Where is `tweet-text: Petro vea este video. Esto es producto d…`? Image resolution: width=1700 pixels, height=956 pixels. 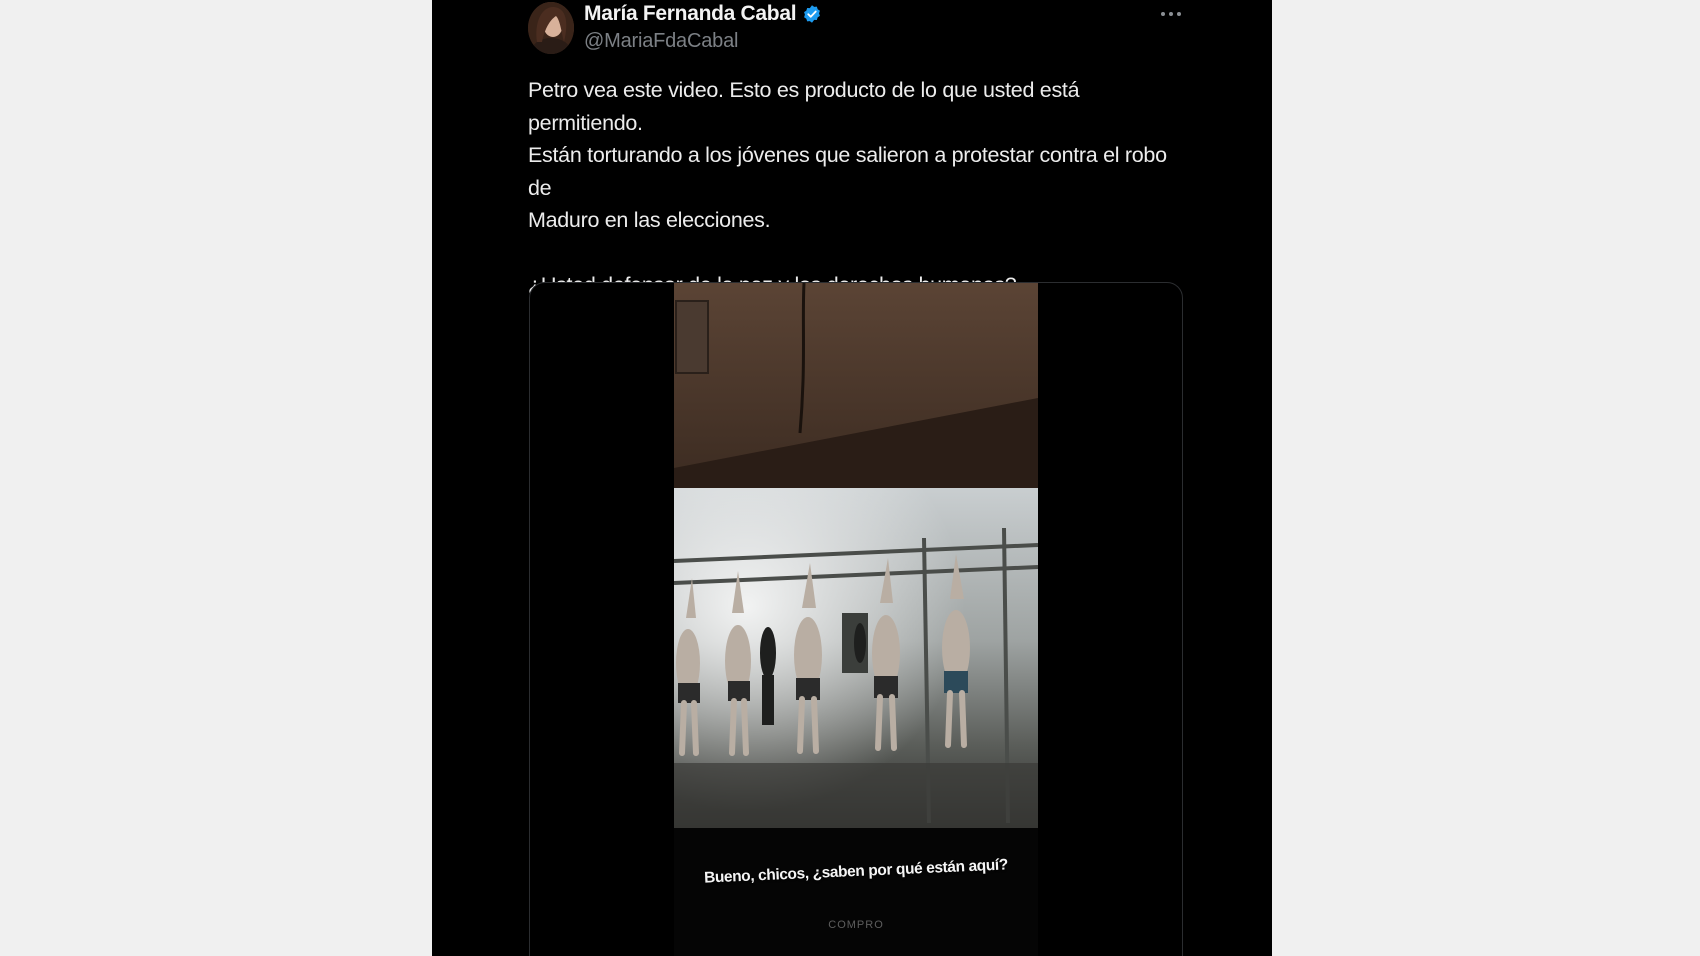
tweet-text: Petro vea este video. Esto es producto d… is located at coordinates (858, 187).